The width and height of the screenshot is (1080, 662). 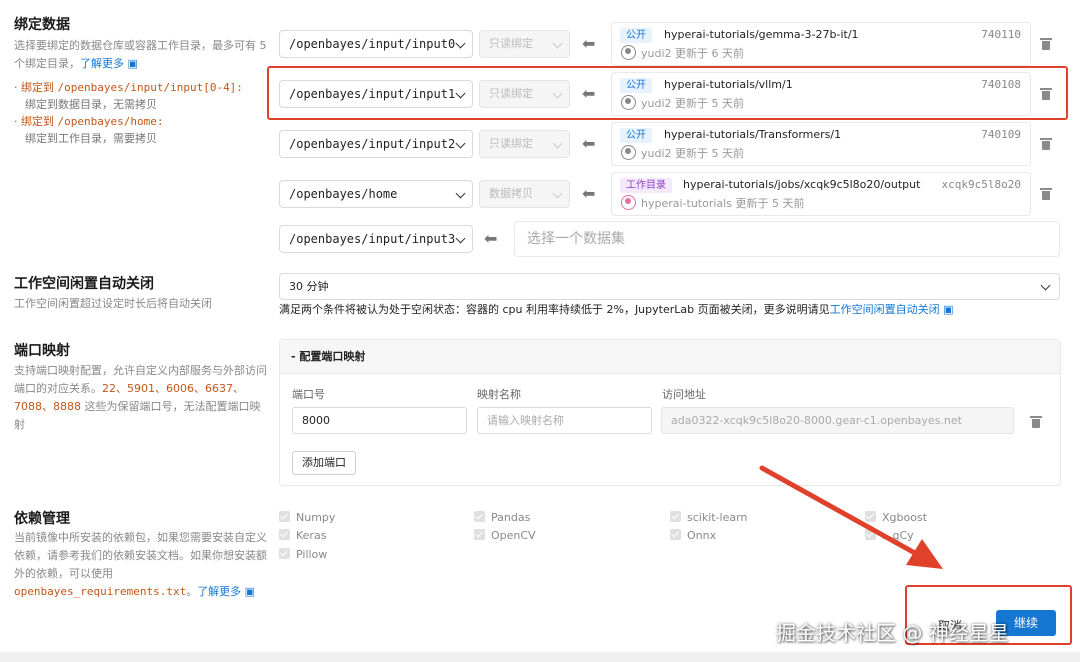 I want to click on dataset-id: 740110, so click(x=1001, y=34).